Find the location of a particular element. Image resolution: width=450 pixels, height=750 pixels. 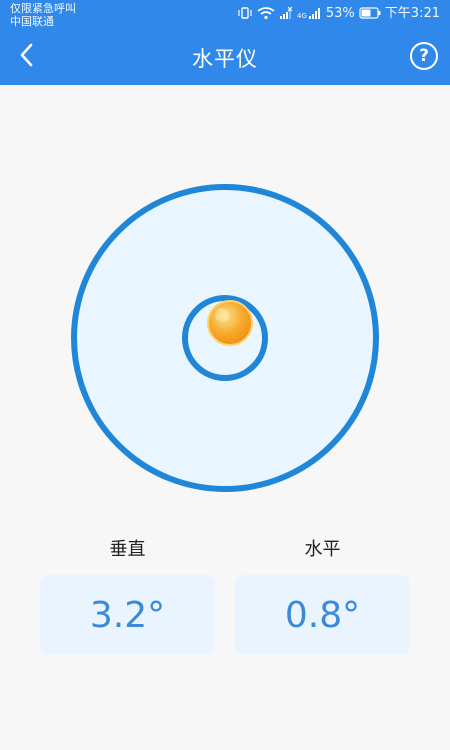

vertical-label: 垂直 is located at coordinates (127, 549).